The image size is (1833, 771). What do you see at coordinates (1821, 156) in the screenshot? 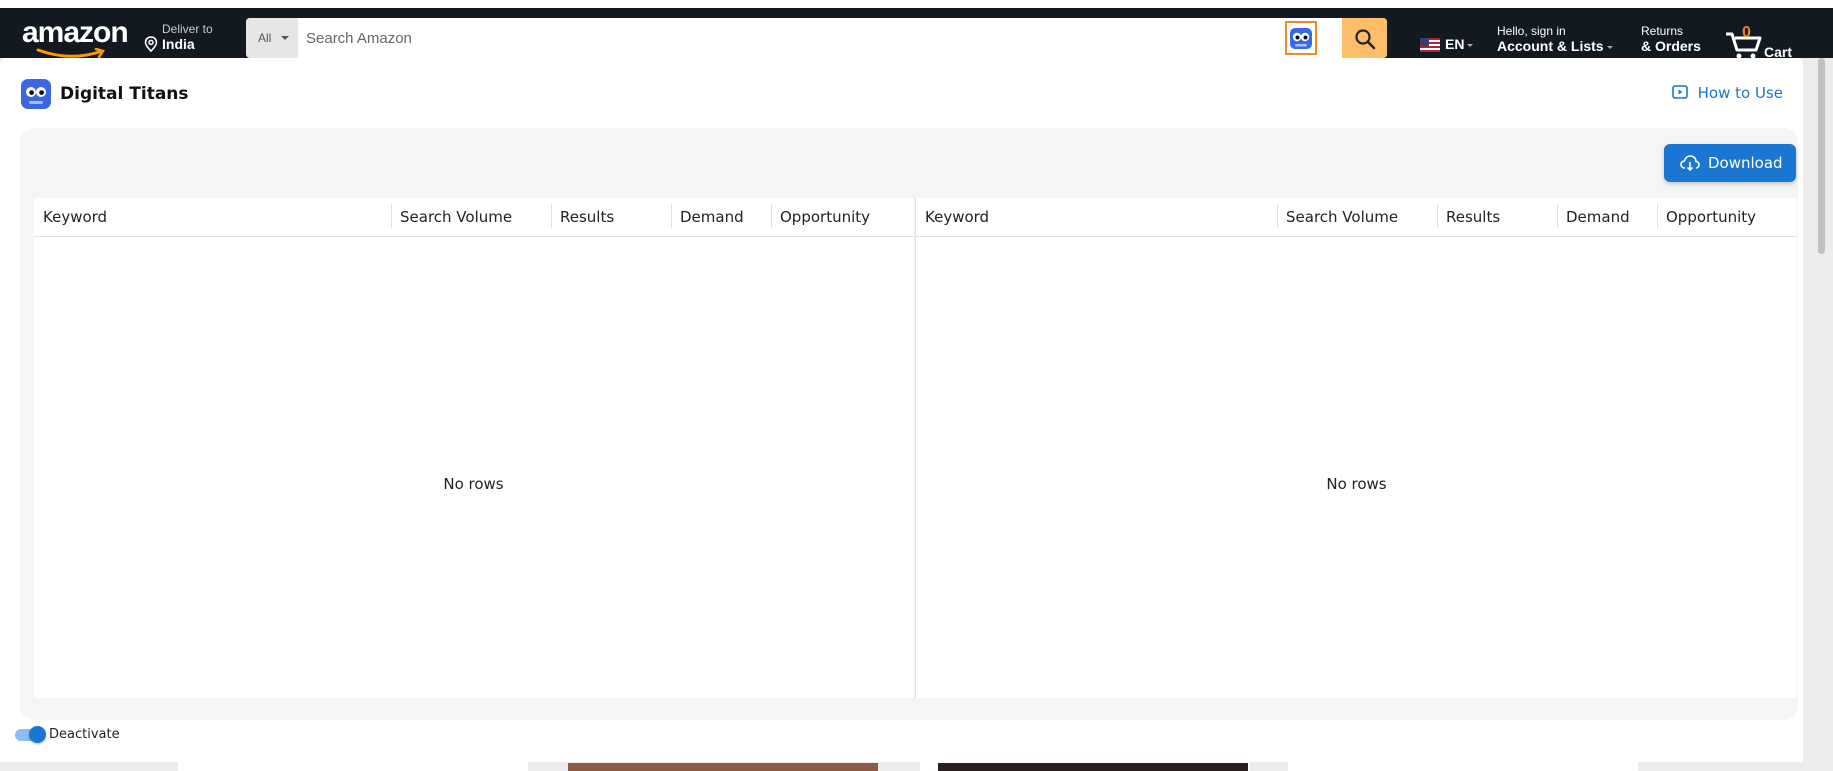
I see `scrollbar-thumb` at bounding box center [1821, 156].